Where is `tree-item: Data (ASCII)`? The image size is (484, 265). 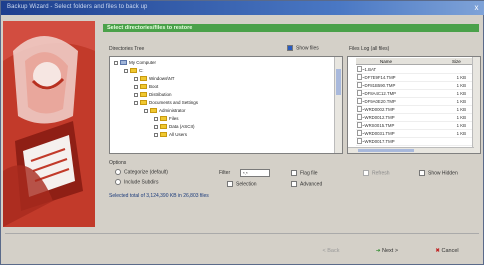 tree-item: Data (ASCII) is located at coordinates (174, 126).